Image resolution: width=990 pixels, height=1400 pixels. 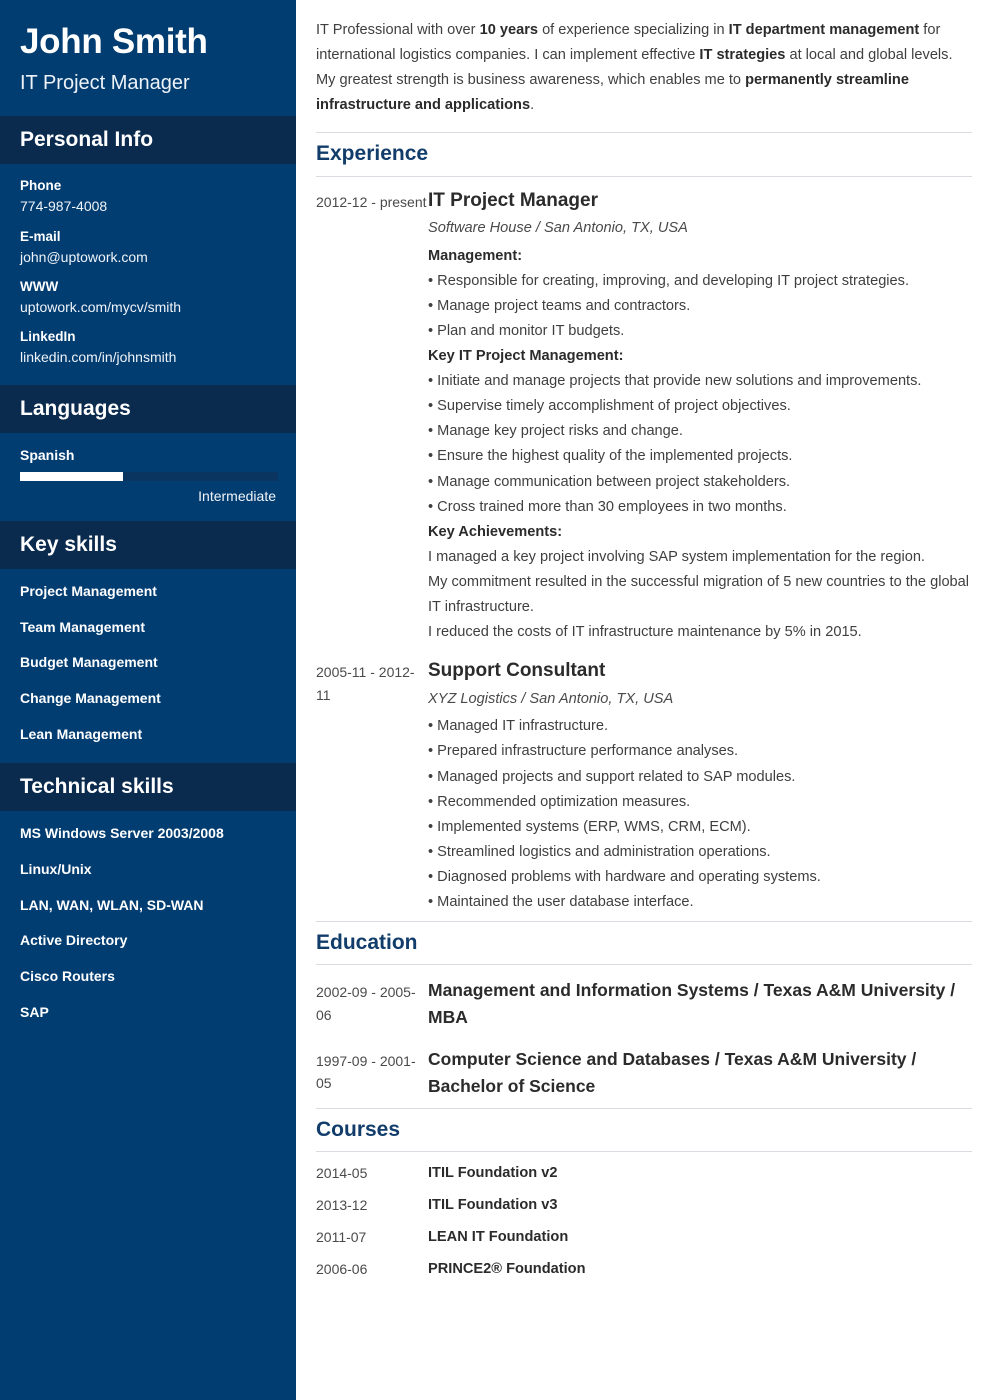 I want to click on language-level-bar, so click(x=149, y=476).